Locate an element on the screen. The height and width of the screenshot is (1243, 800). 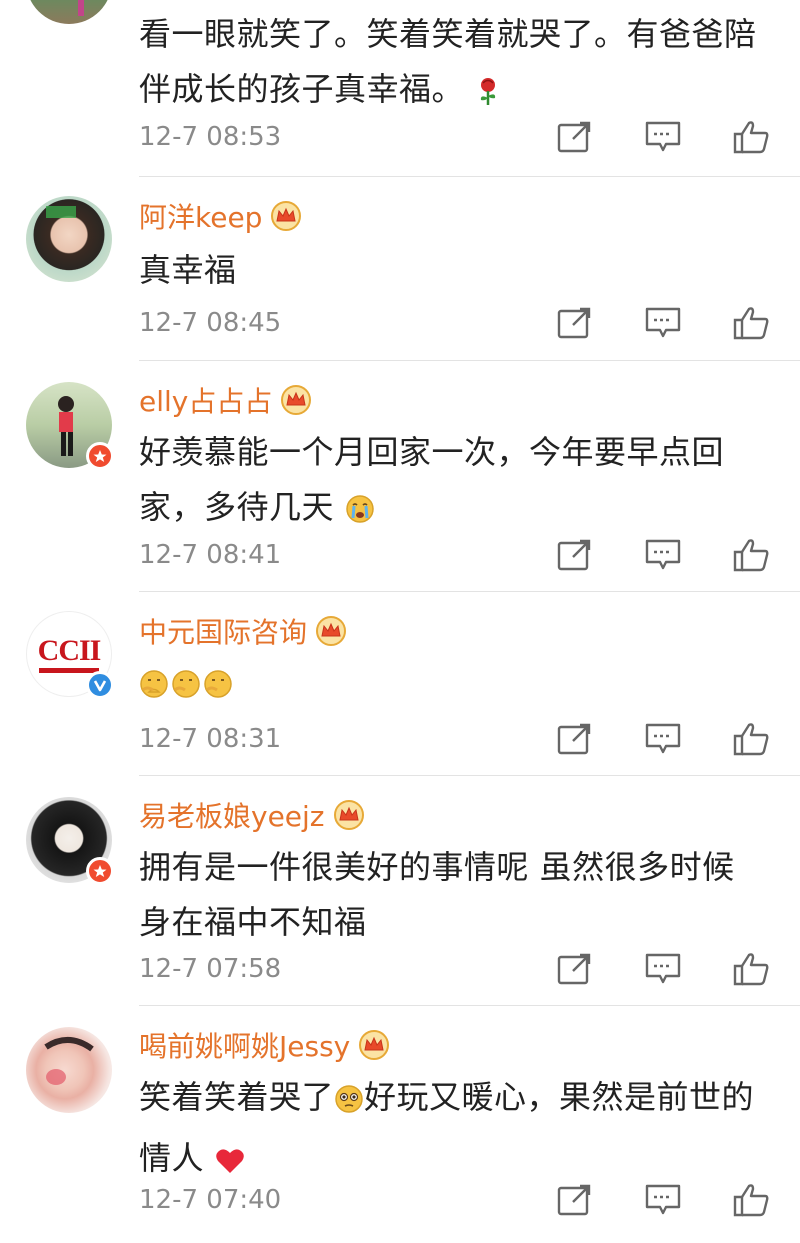
comment-text: 拥有是一件很美好的事情呢 虽然很多时候 身在福中不知福 is located at coordinates (437, 894).